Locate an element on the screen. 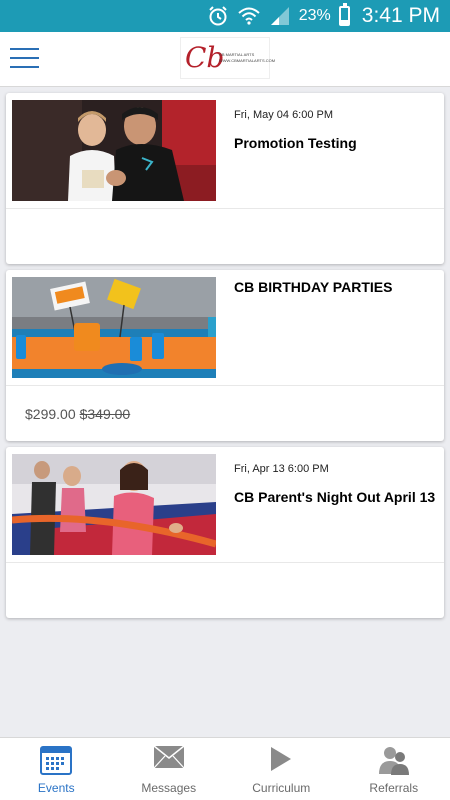  tug-of-war-kids-photo is located at coordinates (114, 504).